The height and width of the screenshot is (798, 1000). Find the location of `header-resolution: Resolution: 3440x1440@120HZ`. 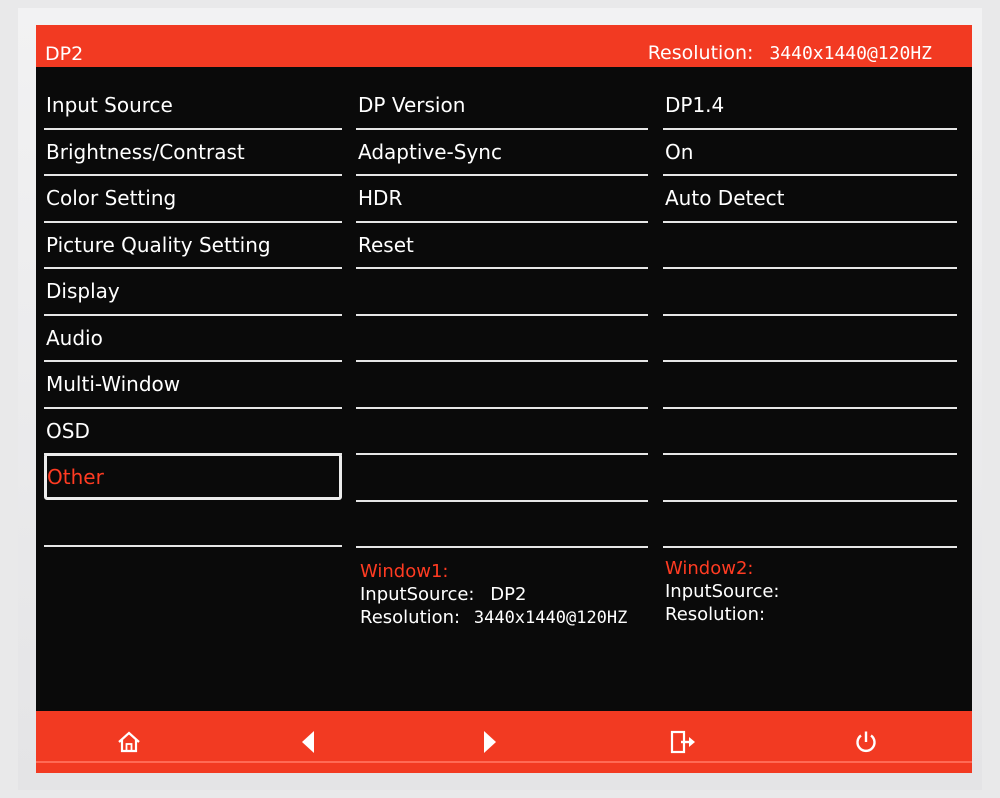

header-resolution: Resolution: 3440x1440@120HZ is located at coordinates (790, 53).